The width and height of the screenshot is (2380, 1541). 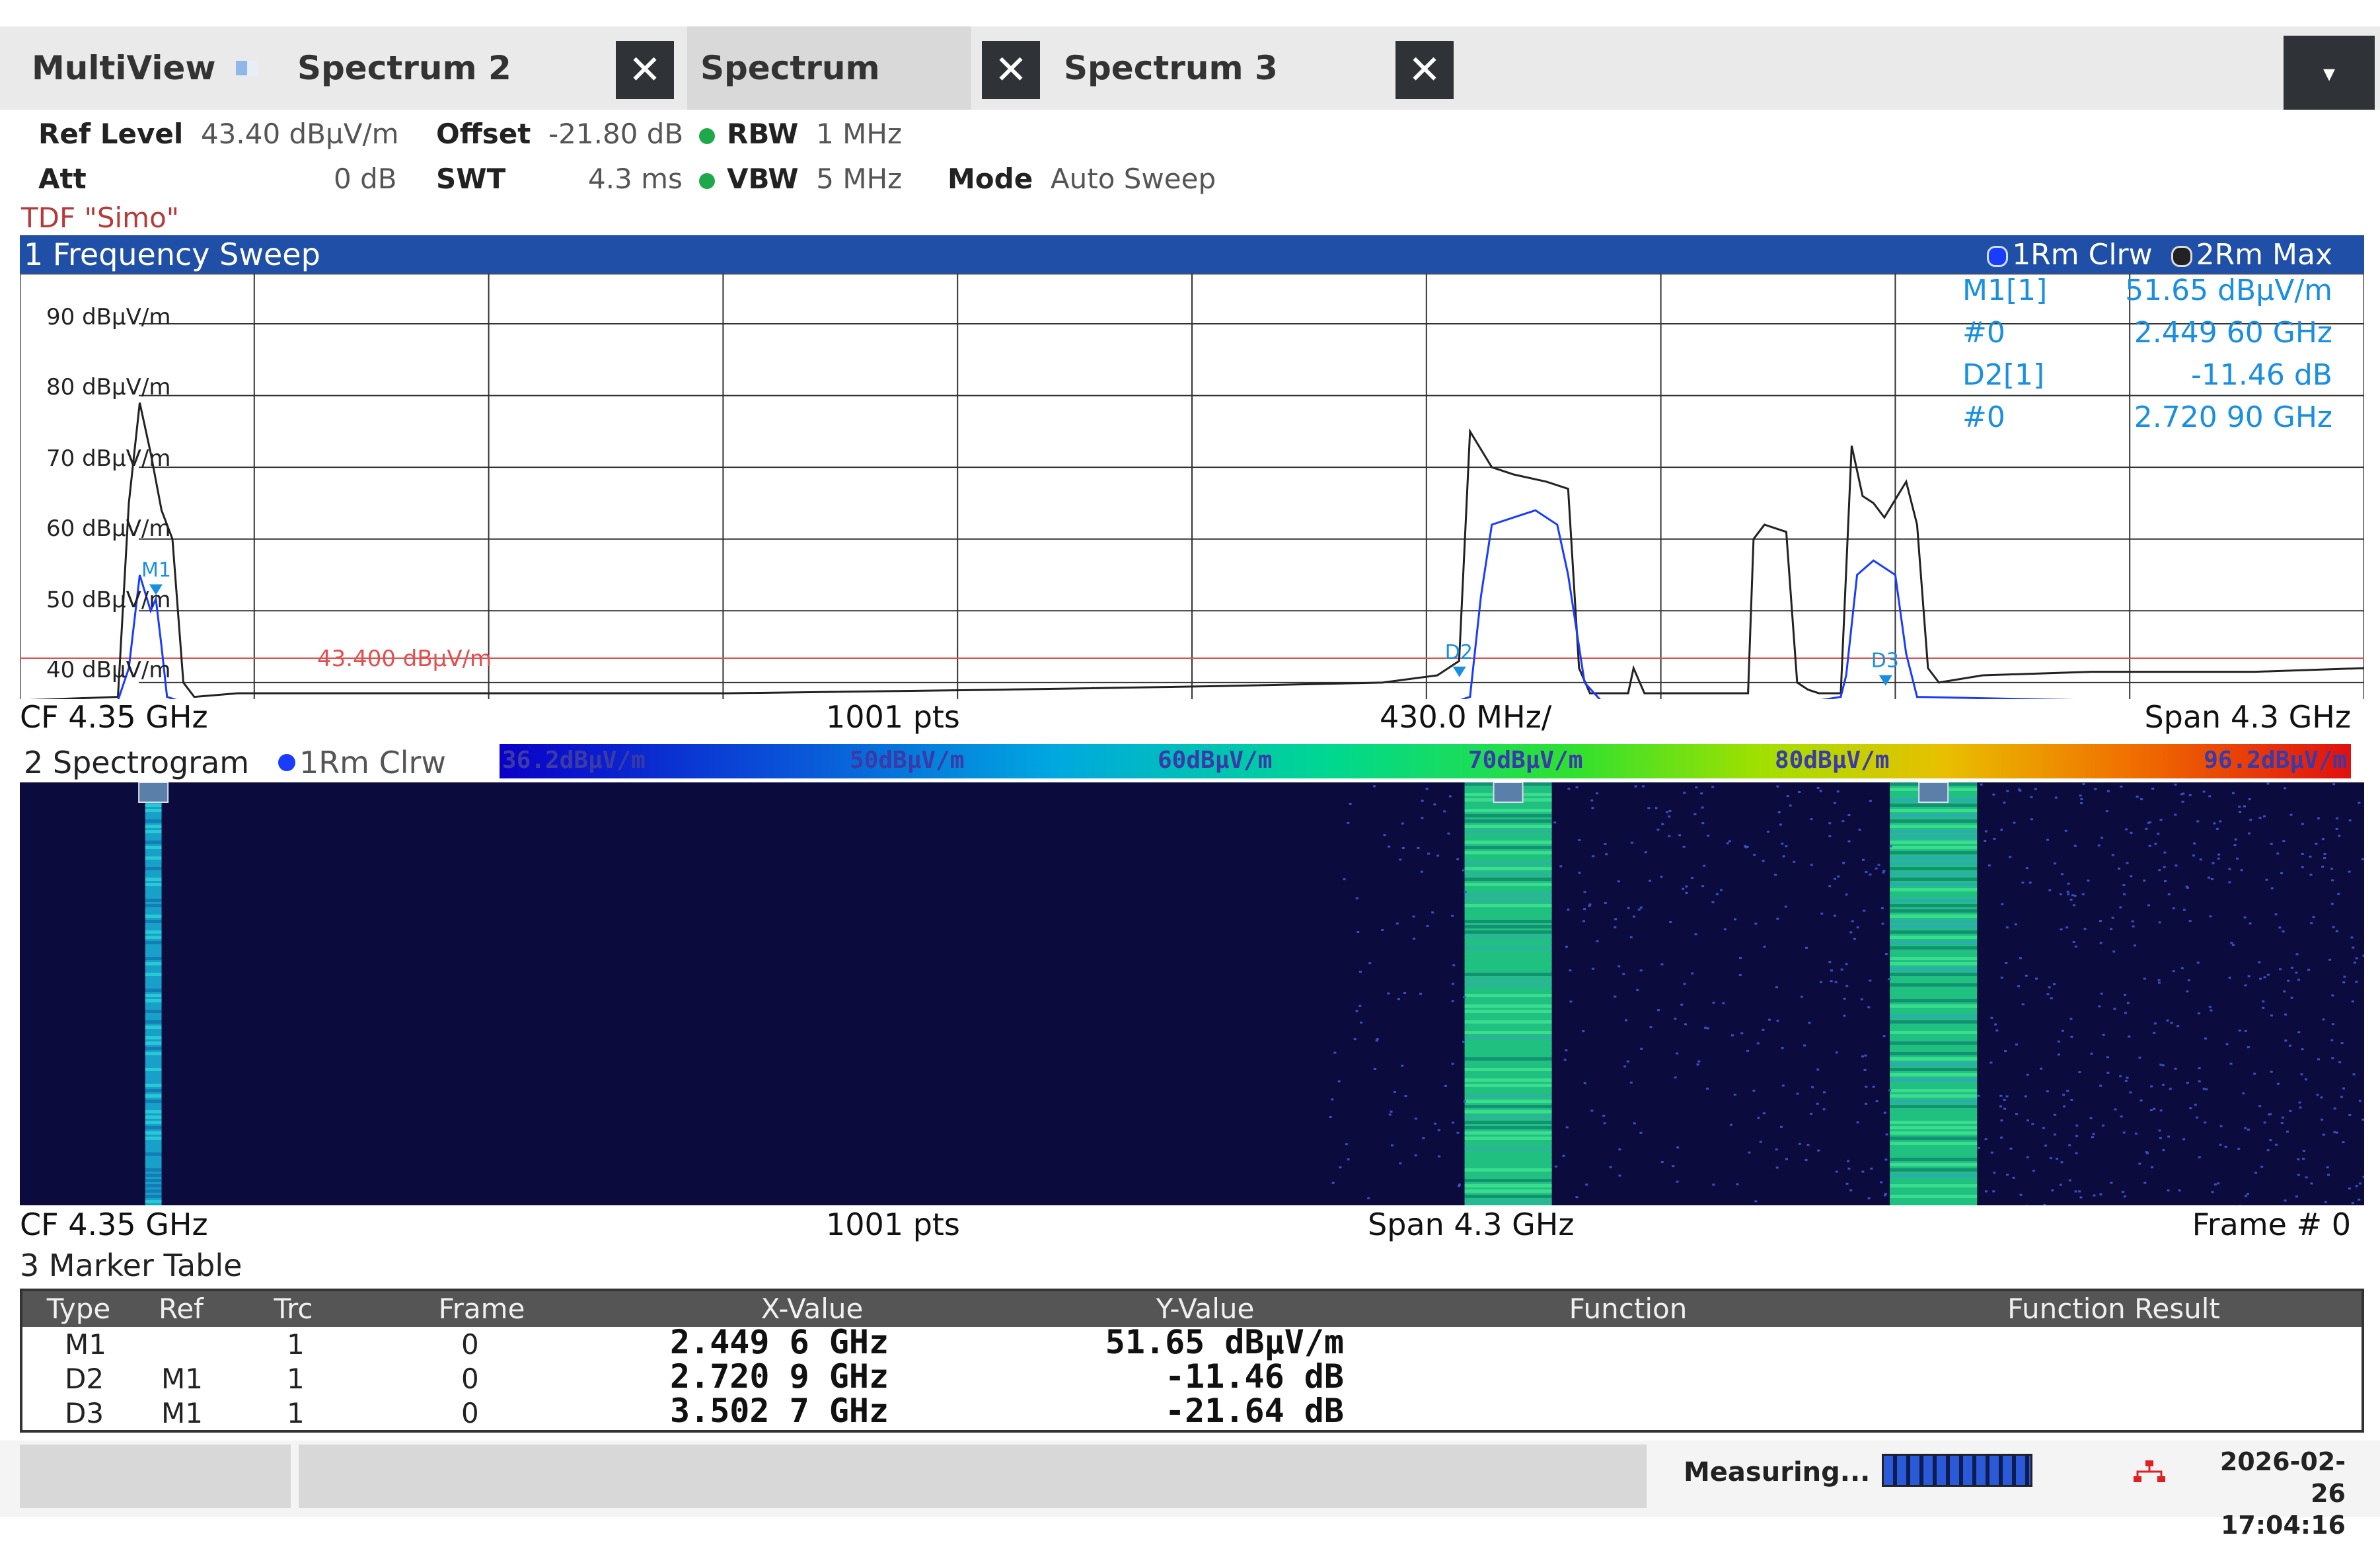 What do you see at coordinates (1082, 179) in the screenshot?
I see `mode: Mode Auto Sweep` at bounding box center [1082, 179].